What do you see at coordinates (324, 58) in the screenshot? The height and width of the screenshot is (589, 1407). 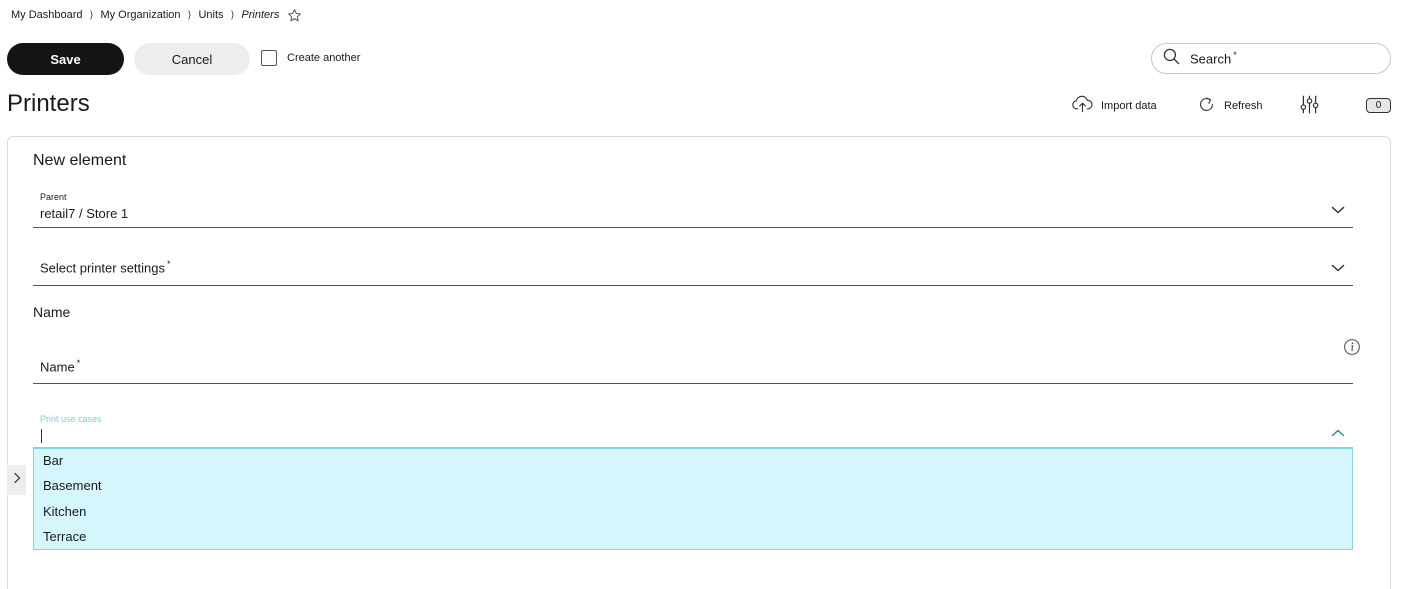 I see `create-another-label: Create another` at bounding box center [324, 58].